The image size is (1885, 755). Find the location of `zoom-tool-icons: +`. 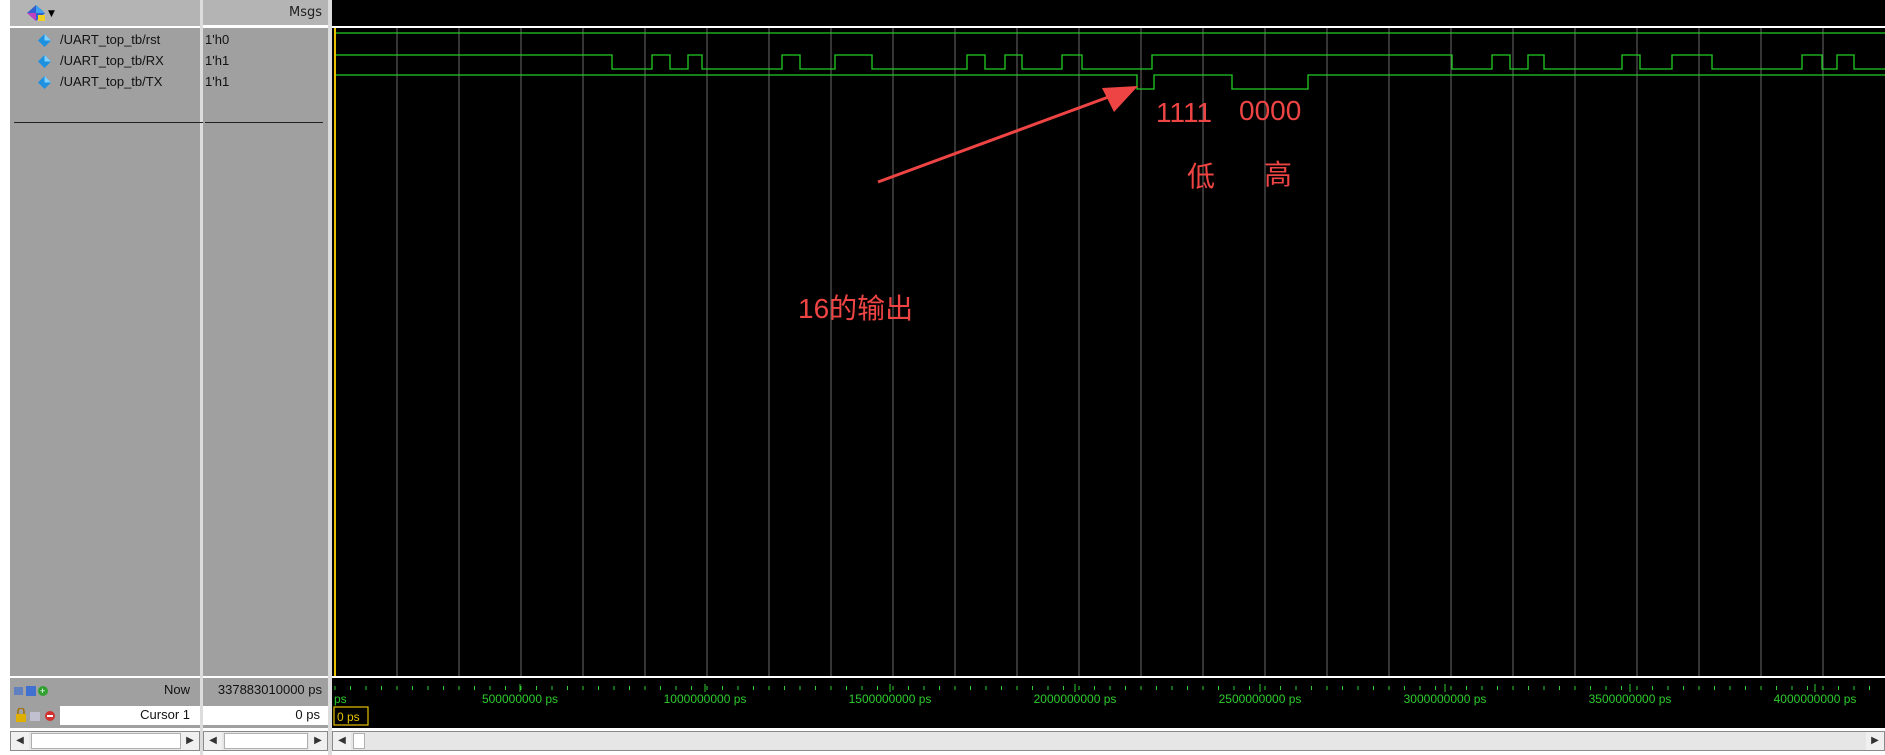

zoom-tool-icons: + is located at coordinates (42, 691).